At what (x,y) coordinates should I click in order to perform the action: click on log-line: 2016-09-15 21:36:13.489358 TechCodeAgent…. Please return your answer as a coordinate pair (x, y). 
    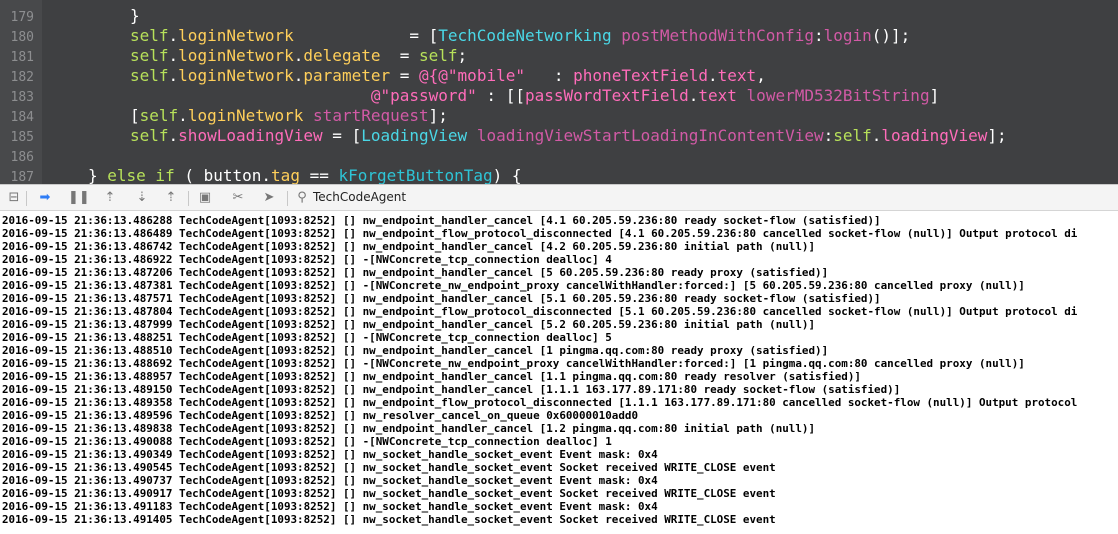
    Looking at the image, I should click on (540, 402).